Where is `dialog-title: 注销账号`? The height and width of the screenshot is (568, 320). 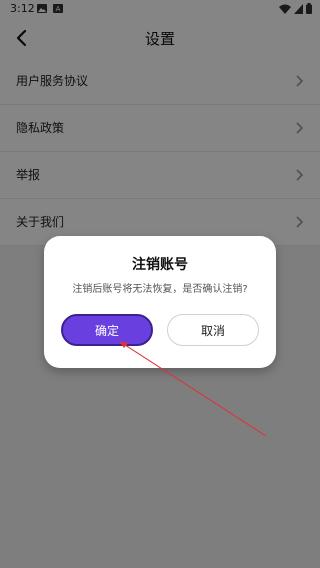
dialog-title: 注销账号 is located at coordinates (160, 265).